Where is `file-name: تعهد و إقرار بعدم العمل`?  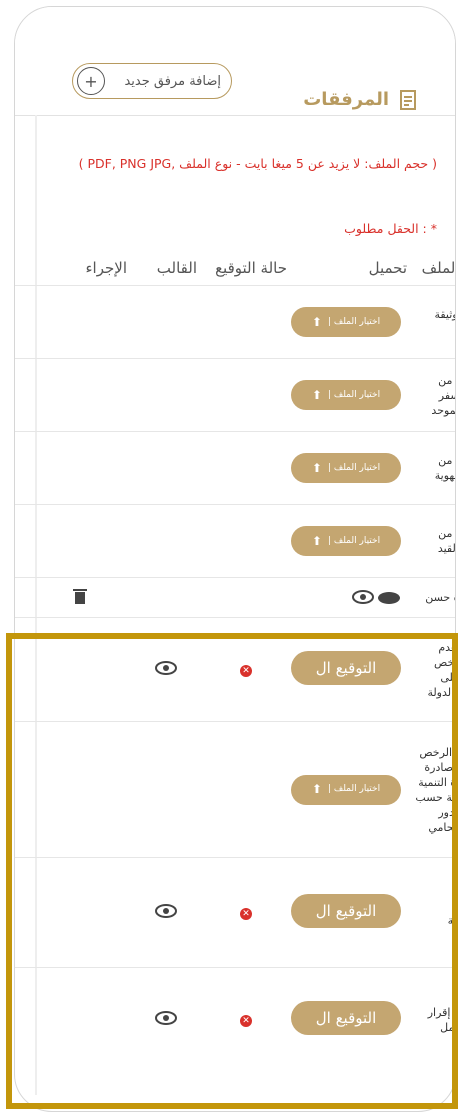 file-name: تعهد و إقرار بعدم العمل is located at coordinates (441, 1019).